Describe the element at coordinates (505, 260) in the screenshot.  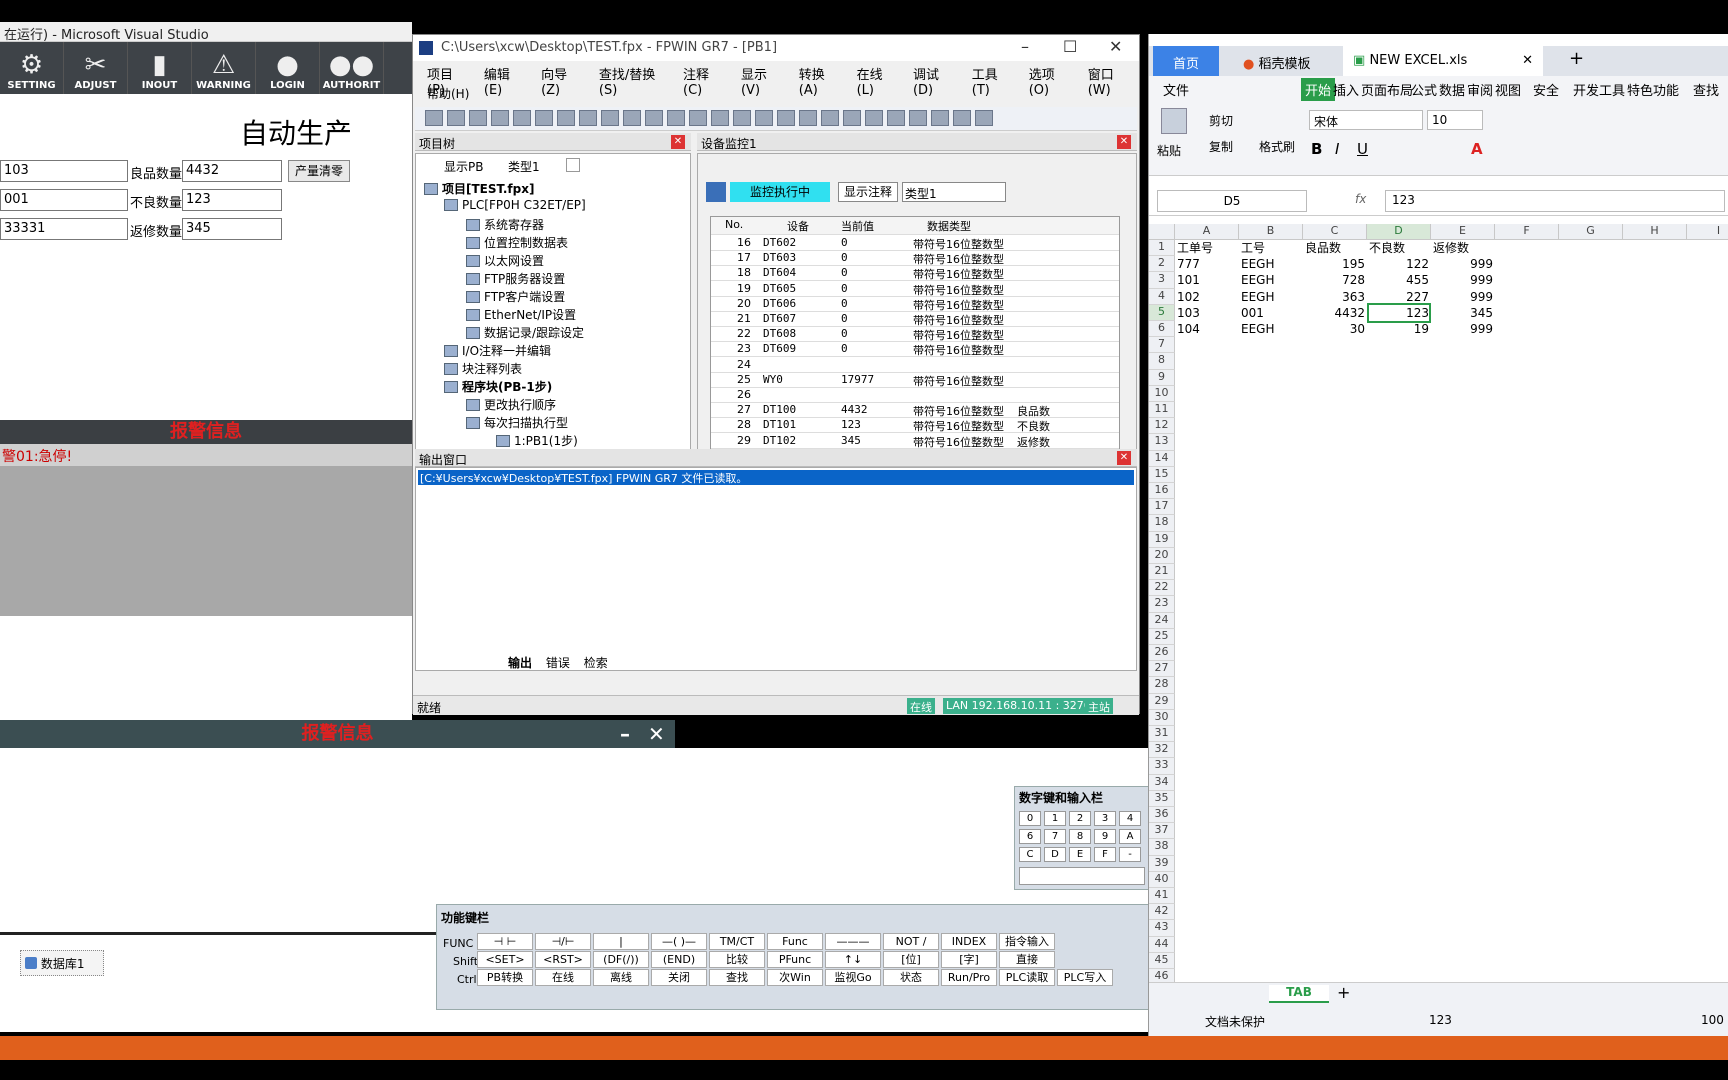
I see `tree-item-ethernet: 以太网设置` at that location.